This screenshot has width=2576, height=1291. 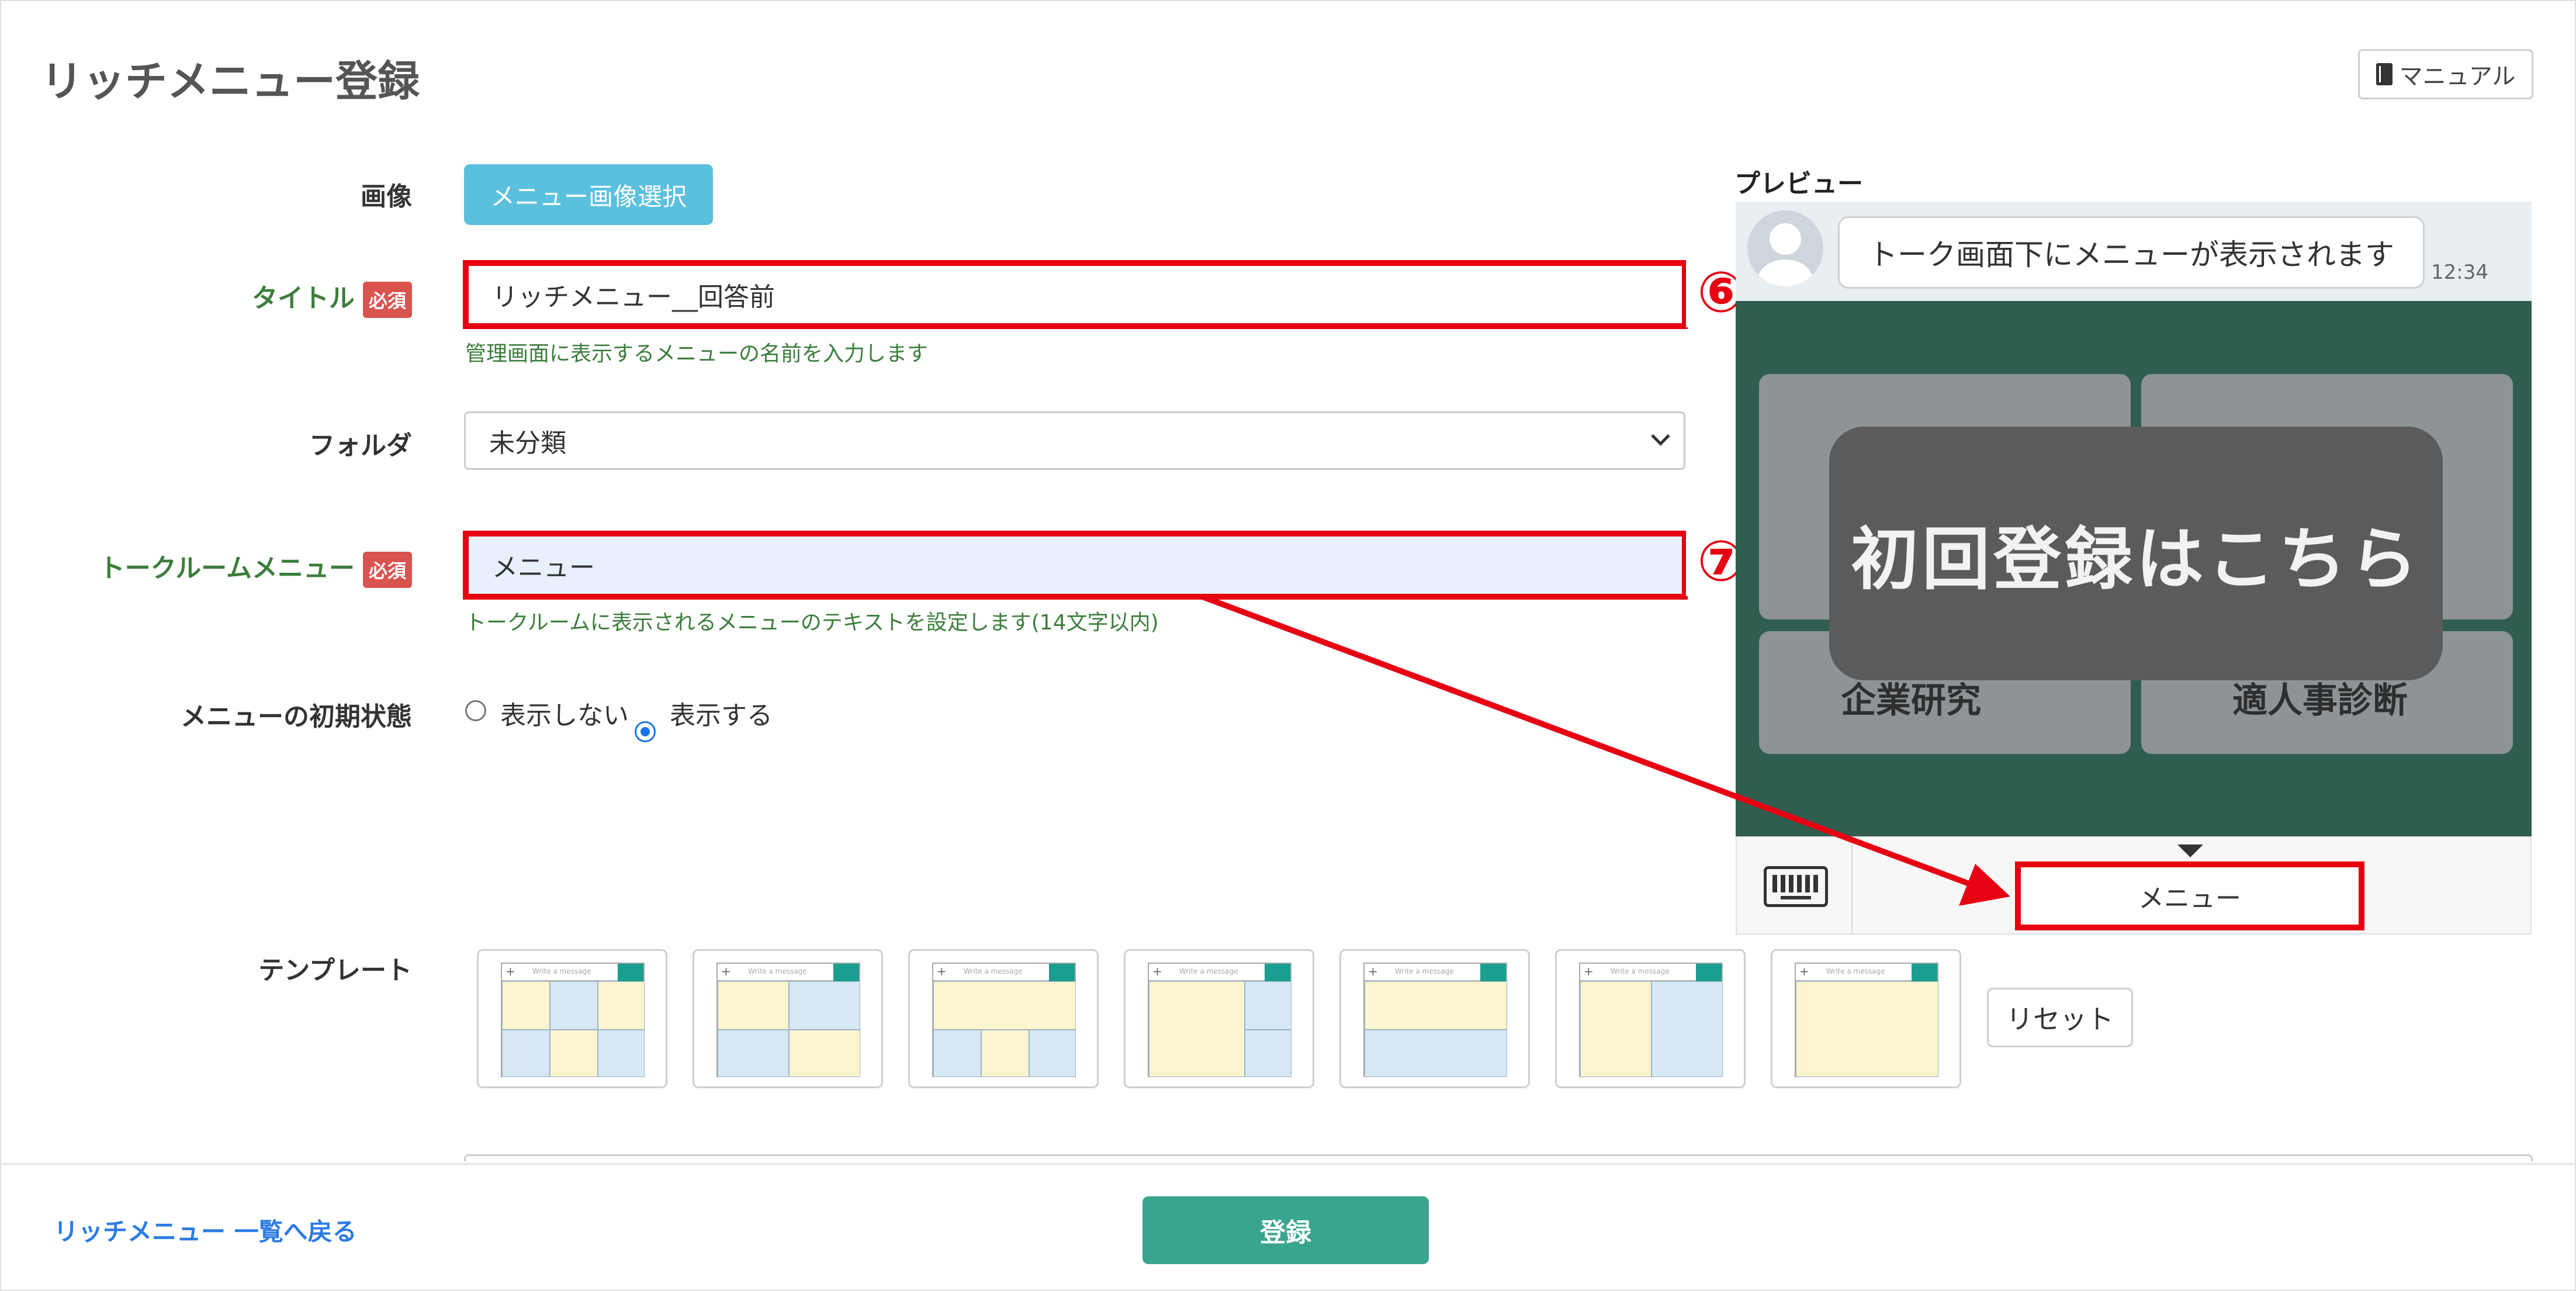 What do you see at coordinates (1866, 1018) in the screenshot?
I see `template-option-7: + Write a message` at bounding box center [1866, 1018].